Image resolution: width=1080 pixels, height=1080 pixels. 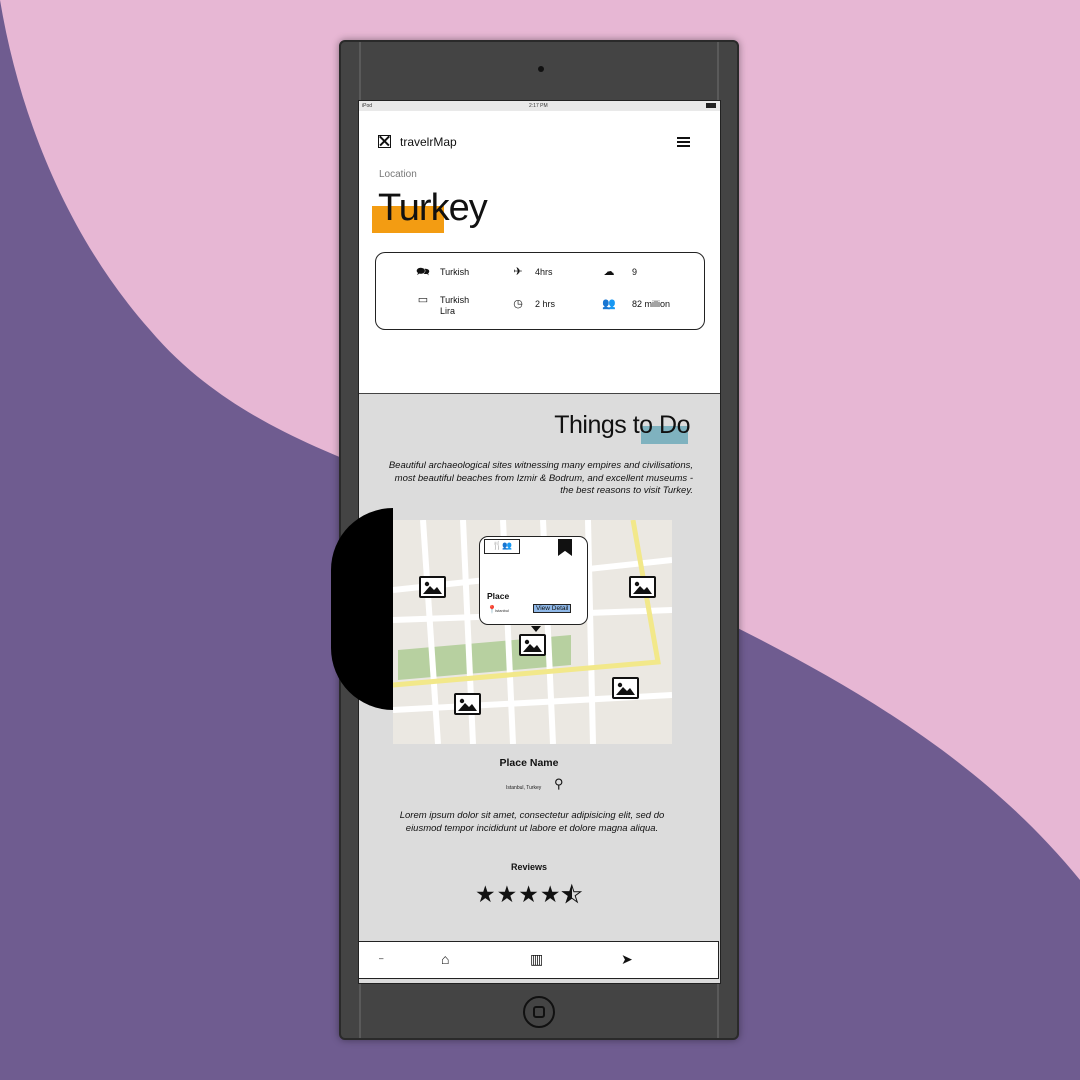 I want to click on plane-icon: ✈, so click(x=518, y=272).